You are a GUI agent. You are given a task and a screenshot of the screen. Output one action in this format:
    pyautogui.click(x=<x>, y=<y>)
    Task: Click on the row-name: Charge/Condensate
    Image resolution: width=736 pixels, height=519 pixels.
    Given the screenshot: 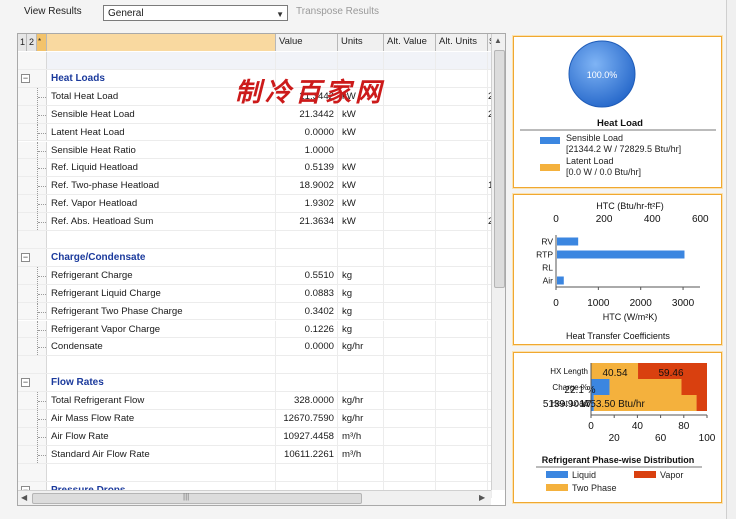 What is the action you would take?
    pyautogui.click(x=161, y=257)
    